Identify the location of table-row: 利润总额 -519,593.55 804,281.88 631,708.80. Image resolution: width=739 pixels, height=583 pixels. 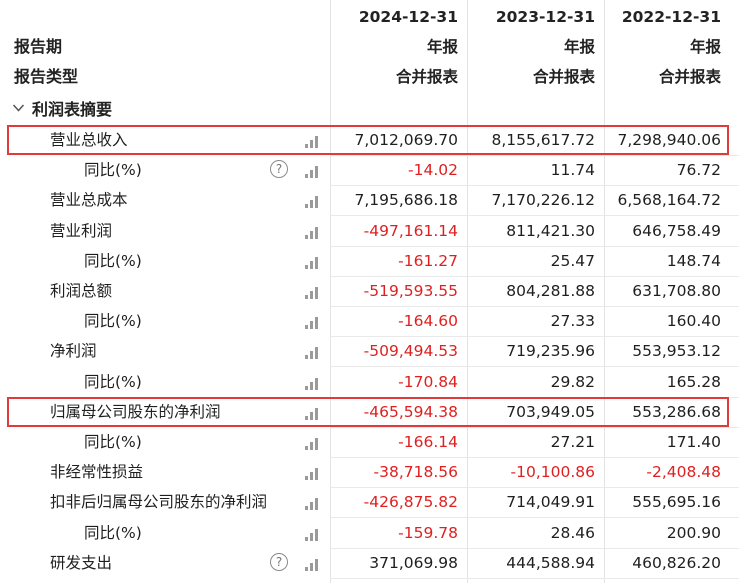
(369, 291).